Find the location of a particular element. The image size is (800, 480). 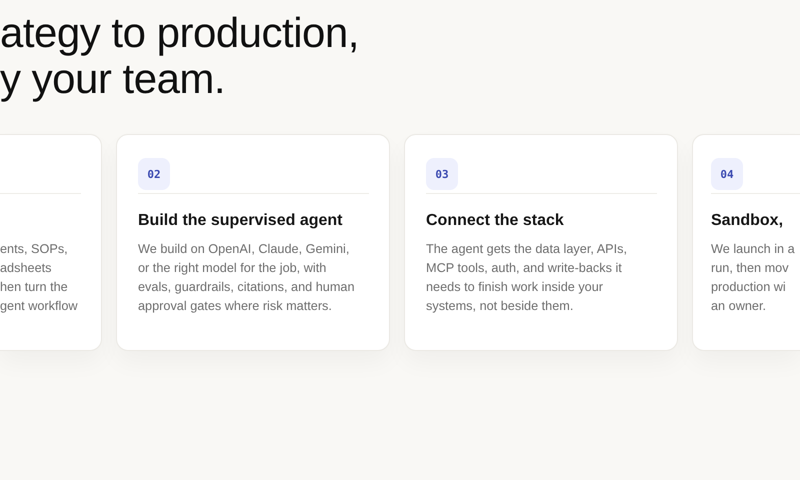

card-title: Connect the stack is located at coordinates (495, 220).